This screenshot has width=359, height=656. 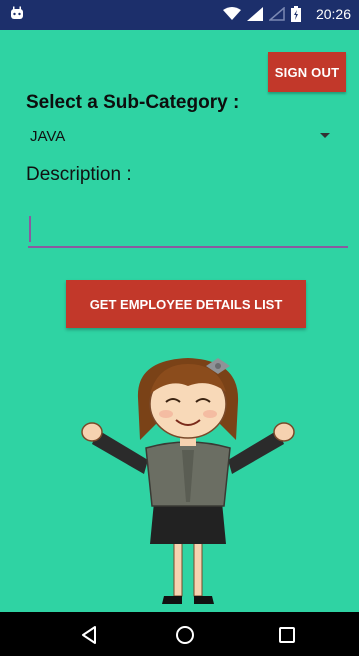 What do you see at coordinates (277, 14) in the screenshot?
I see `signal-empty-icon` at bounding box center [277, 14].